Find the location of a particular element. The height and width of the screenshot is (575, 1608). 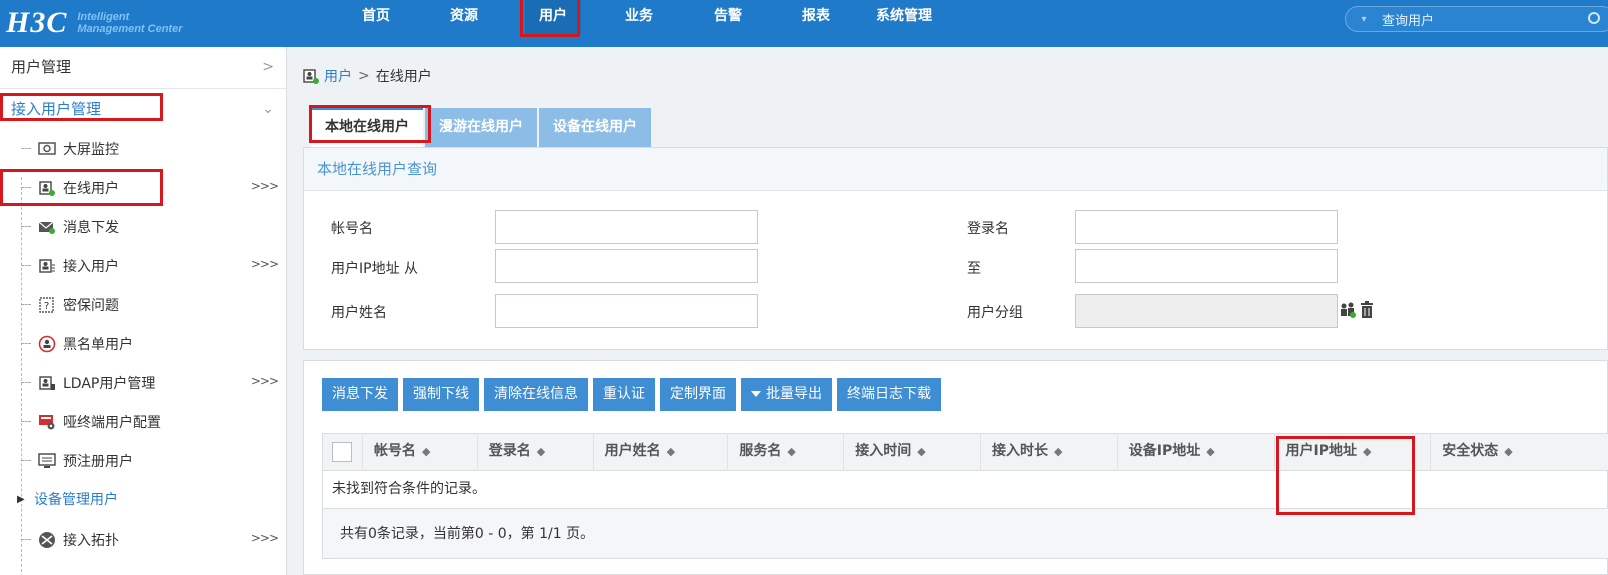

sidebar-item-access-users: 接入用户 >>> is located at coordinates (143, 265).